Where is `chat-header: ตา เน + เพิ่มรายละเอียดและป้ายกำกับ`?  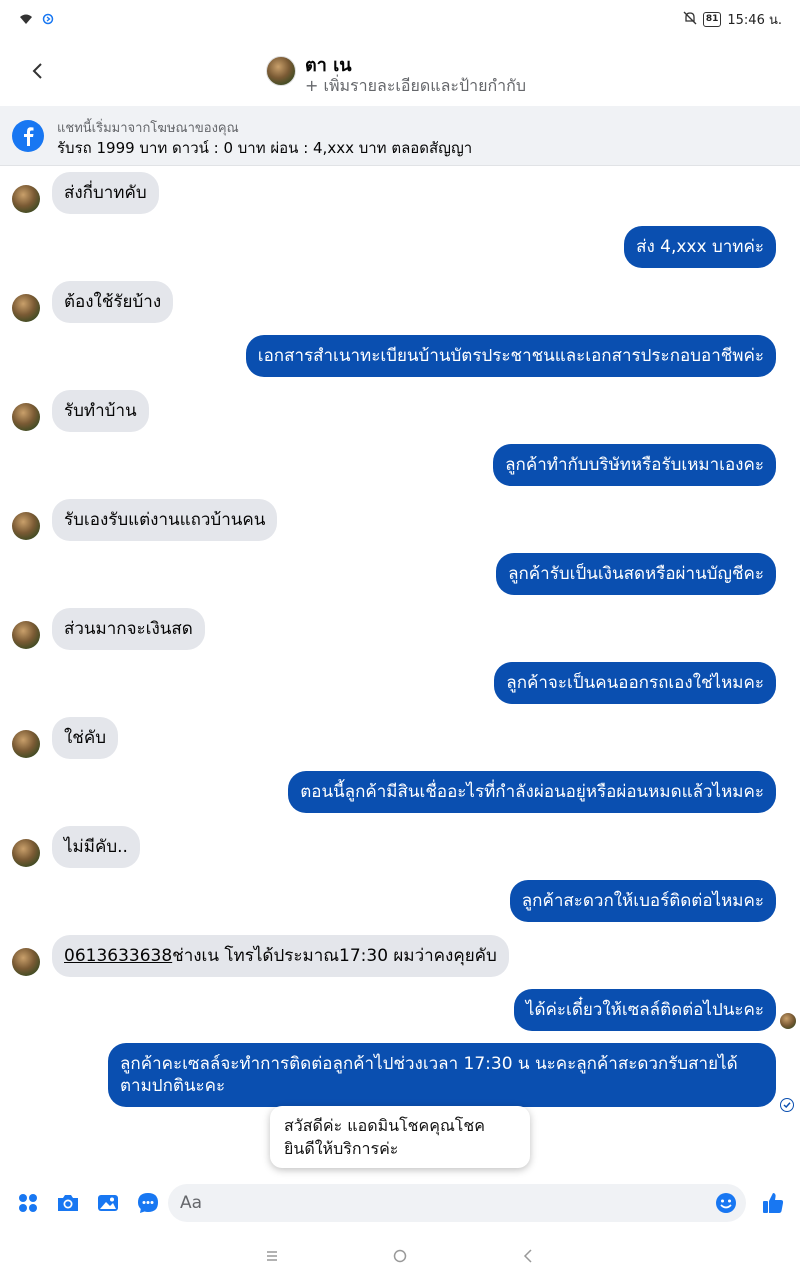 chat-header: ตา เน + เพิ่มรายละเอียดและป้ายกำกับ is located at coordinates (400, 71).